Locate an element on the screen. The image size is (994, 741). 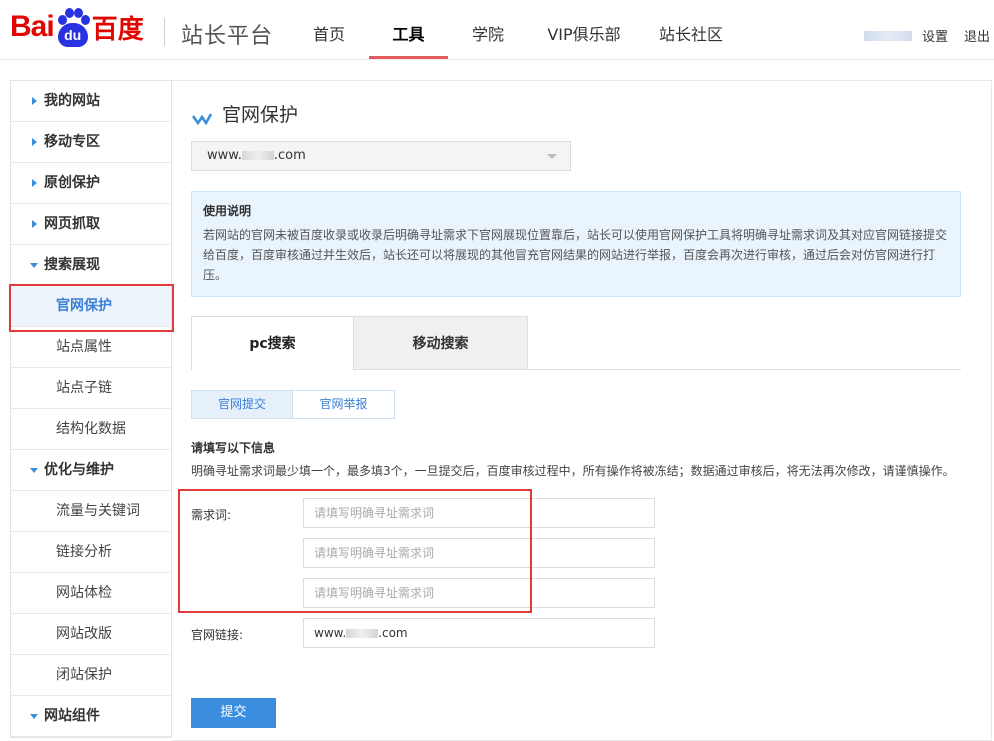
nav-community: 站长社区 is located at coordinates (691, 30).